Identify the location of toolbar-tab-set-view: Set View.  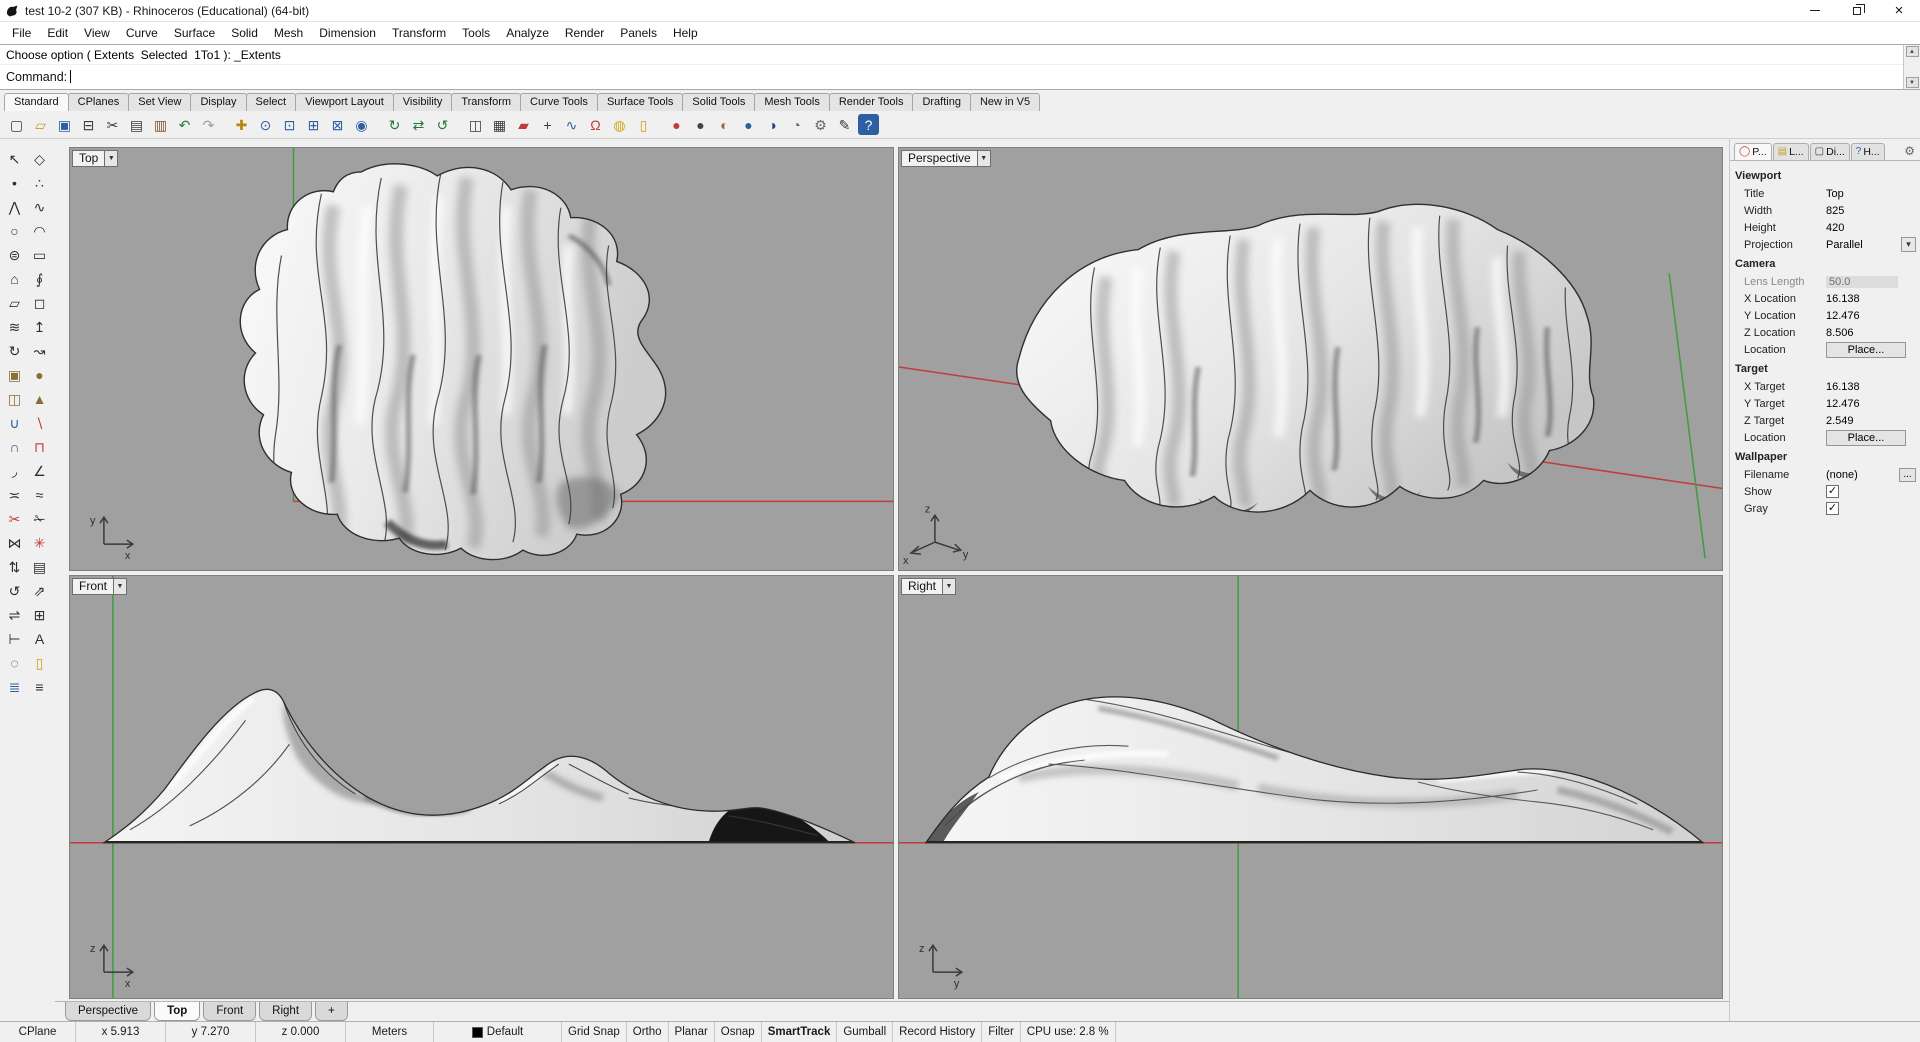
(160, 102).